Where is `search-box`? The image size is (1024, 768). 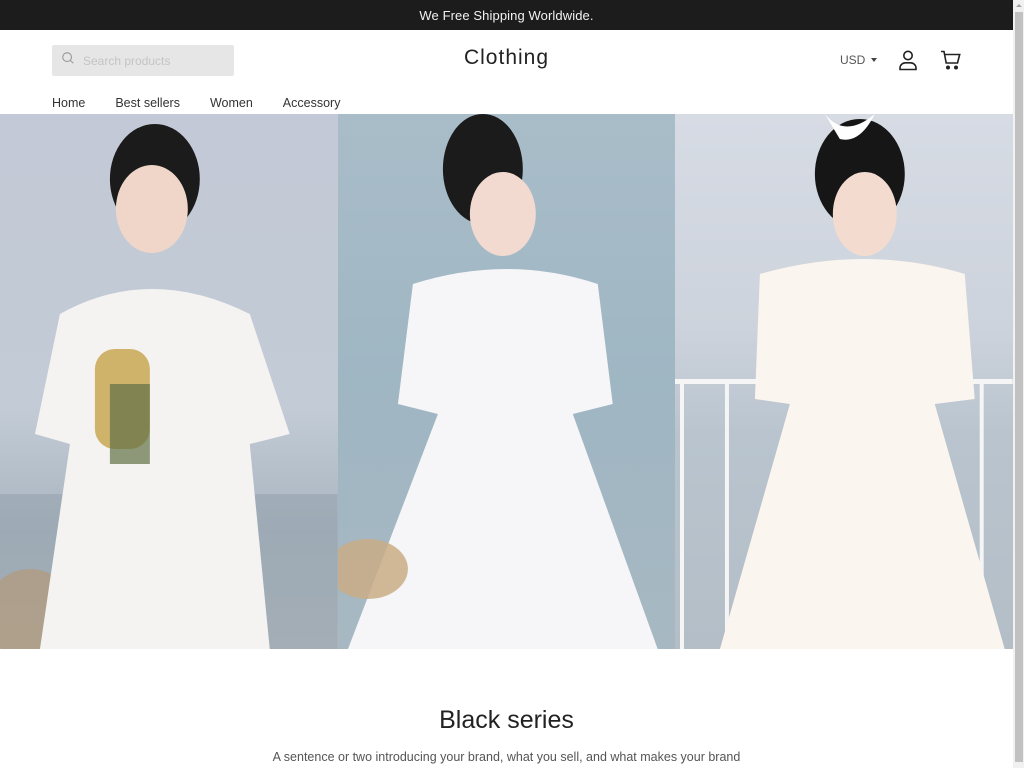
search-box is located at coordinates (143, 60).